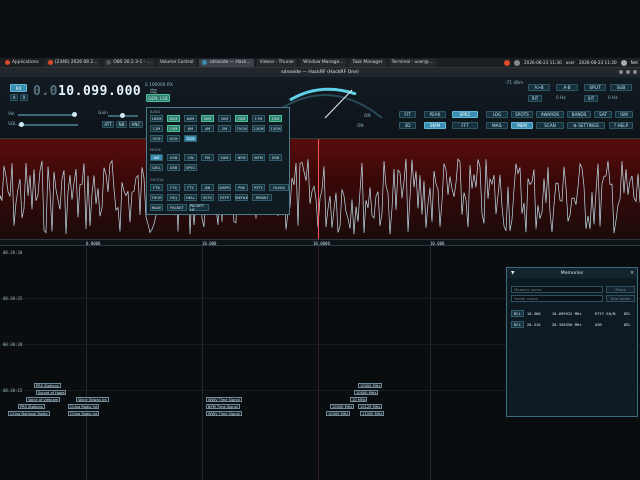 This screenshot has height=480, width=640. What do you see at coordinates (173, 197) in the screenshot?
I see `band-button: FSQ` at bounding box center [173, 197].